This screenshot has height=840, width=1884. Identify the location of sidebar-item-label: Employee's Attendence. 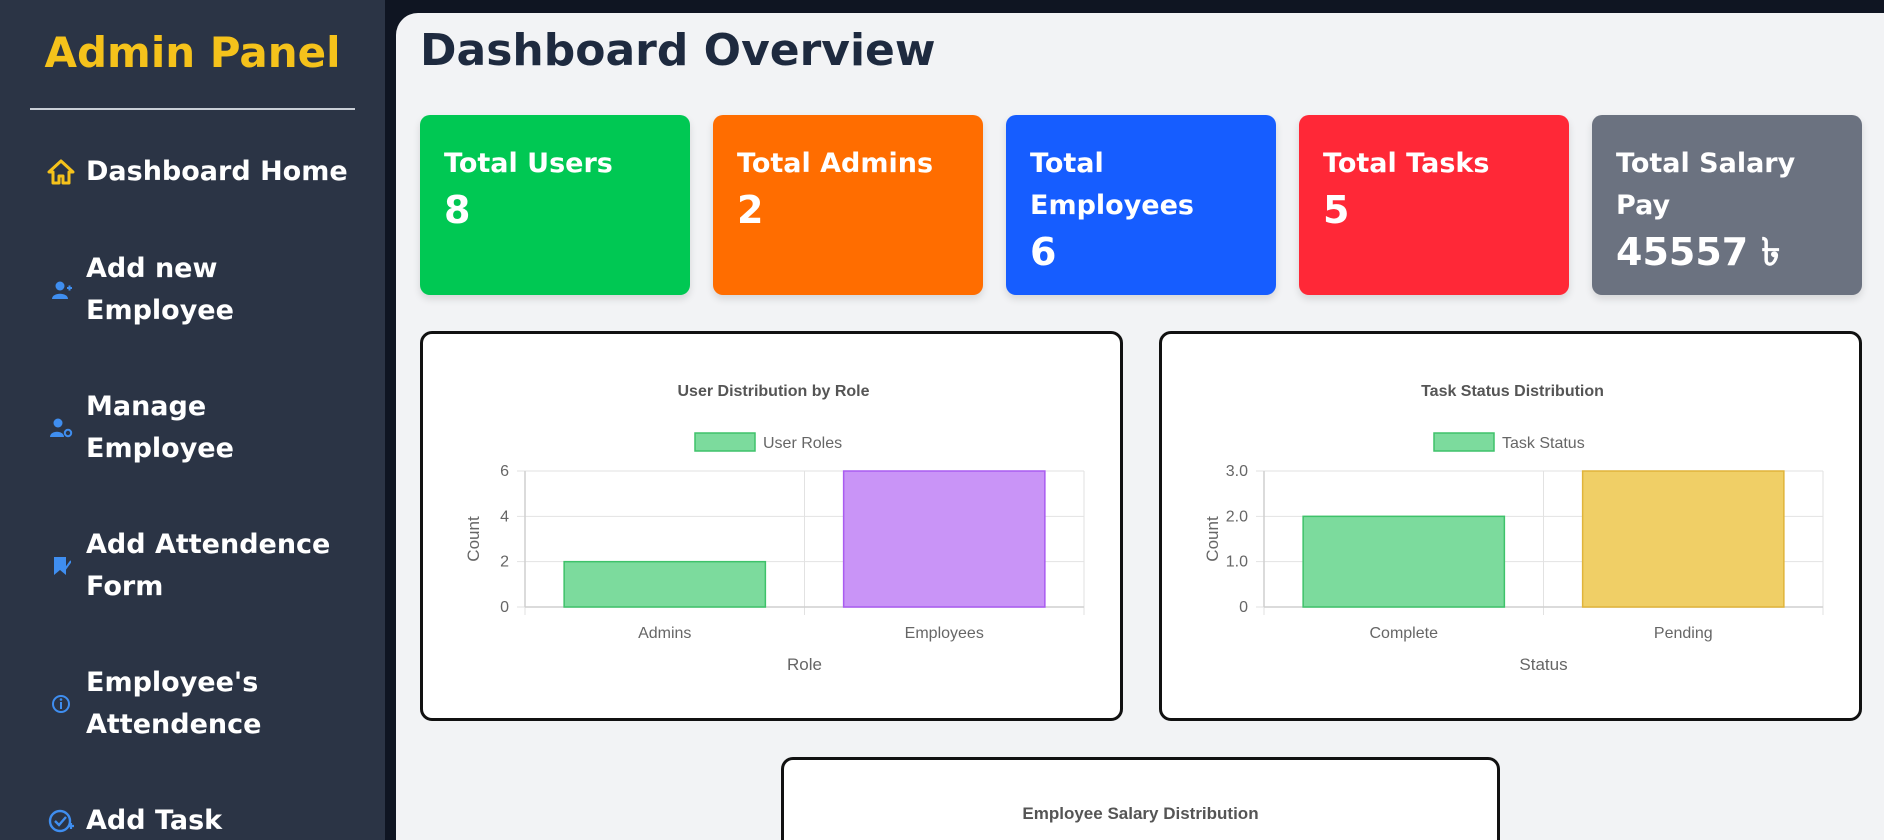
(174, 703).